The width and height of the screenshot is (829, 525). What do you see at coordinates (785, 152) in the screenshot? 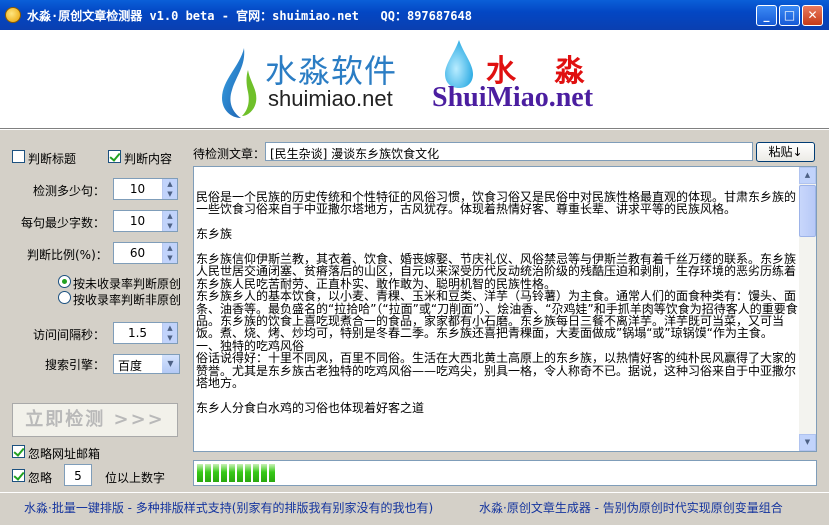
I see `paste-button: 粘贴↓` at bounding box center [785, 152].